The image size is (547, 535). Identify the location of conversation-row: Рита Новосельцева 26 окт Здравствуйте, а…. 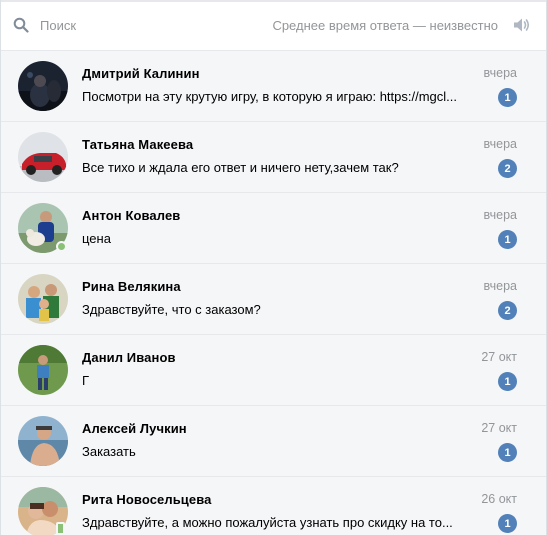
(273, 506).